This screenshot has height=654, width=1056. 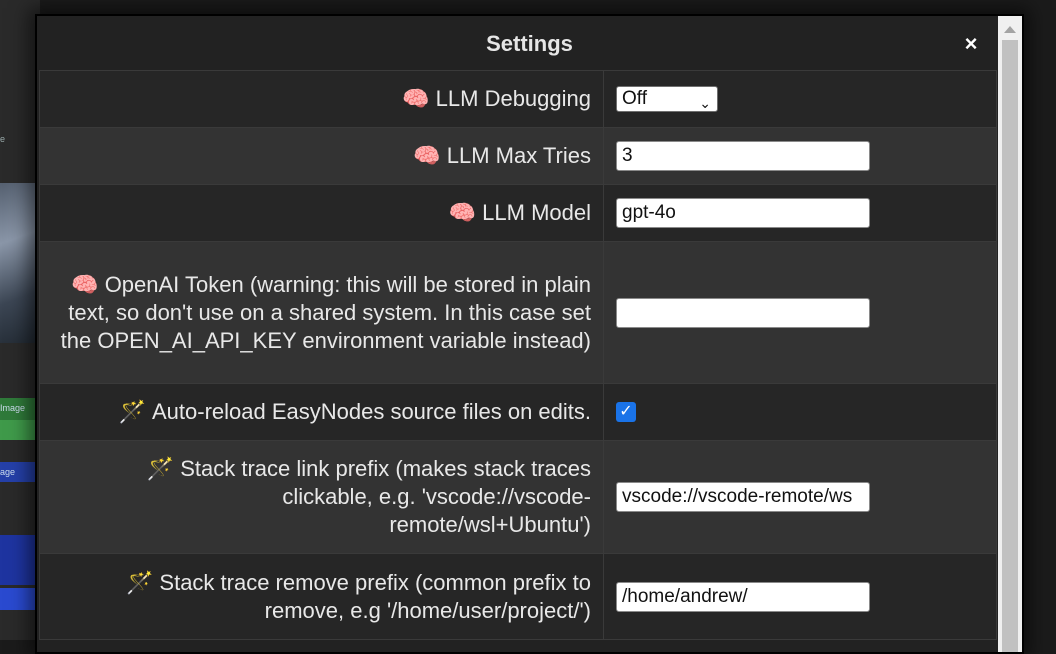 What do you see at coordinates (705, 103) in the screenshot?
I see `chevron-down-icon: ⌄` at bounding box center [705, 103].